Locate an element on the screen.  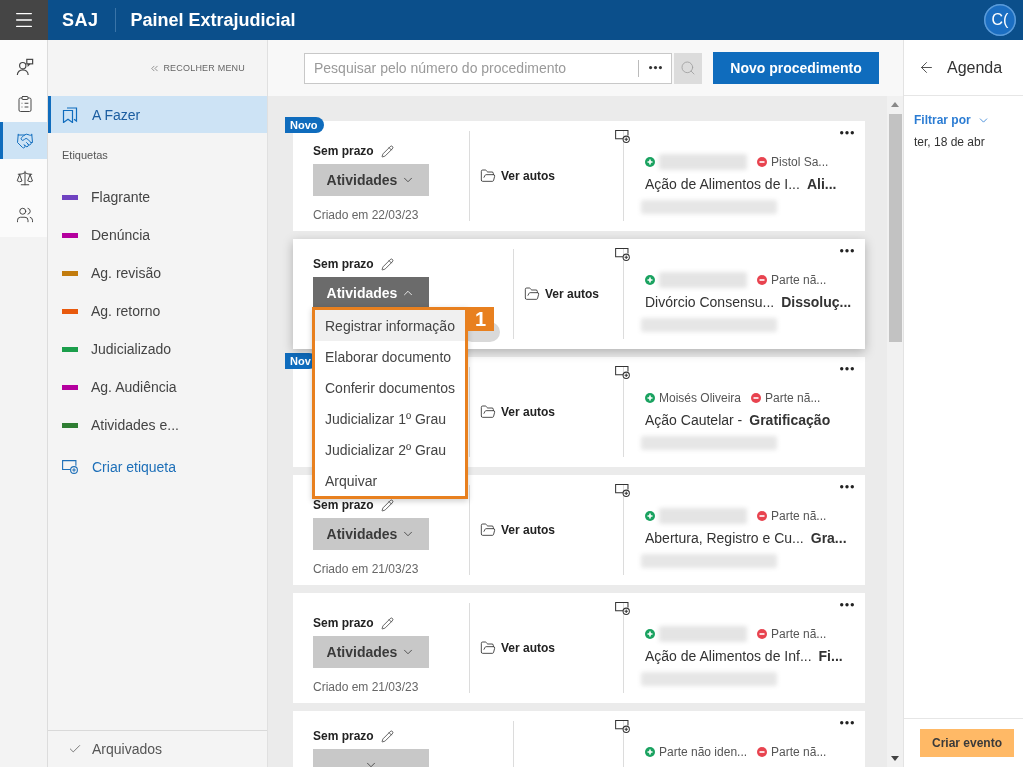
app-title: Painel Extrajudicial is located at coordinates (213, 20).